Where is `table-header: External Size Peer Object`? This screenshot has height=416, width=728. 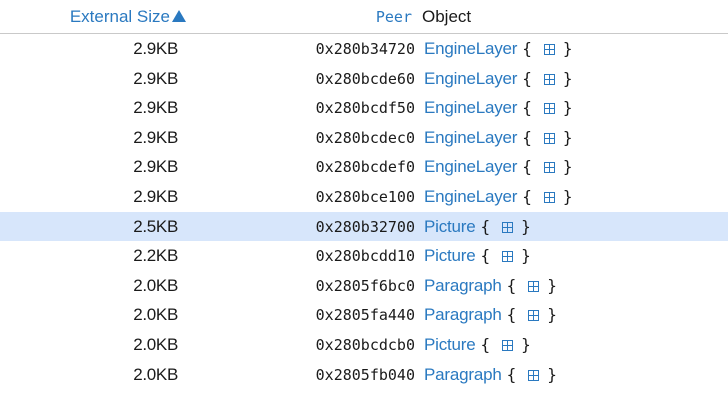
table-header: External Size Peer Object is located at coordinates (364, 17).